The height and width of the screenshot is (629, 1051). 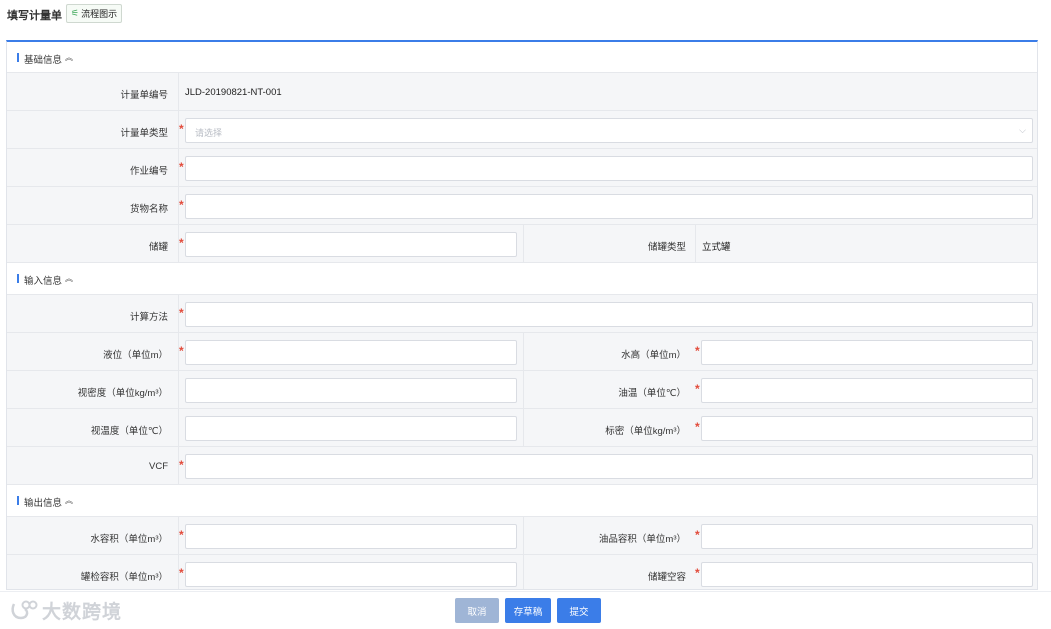 I want to click on tank-check-volume-input, so click(x=351, y=574).